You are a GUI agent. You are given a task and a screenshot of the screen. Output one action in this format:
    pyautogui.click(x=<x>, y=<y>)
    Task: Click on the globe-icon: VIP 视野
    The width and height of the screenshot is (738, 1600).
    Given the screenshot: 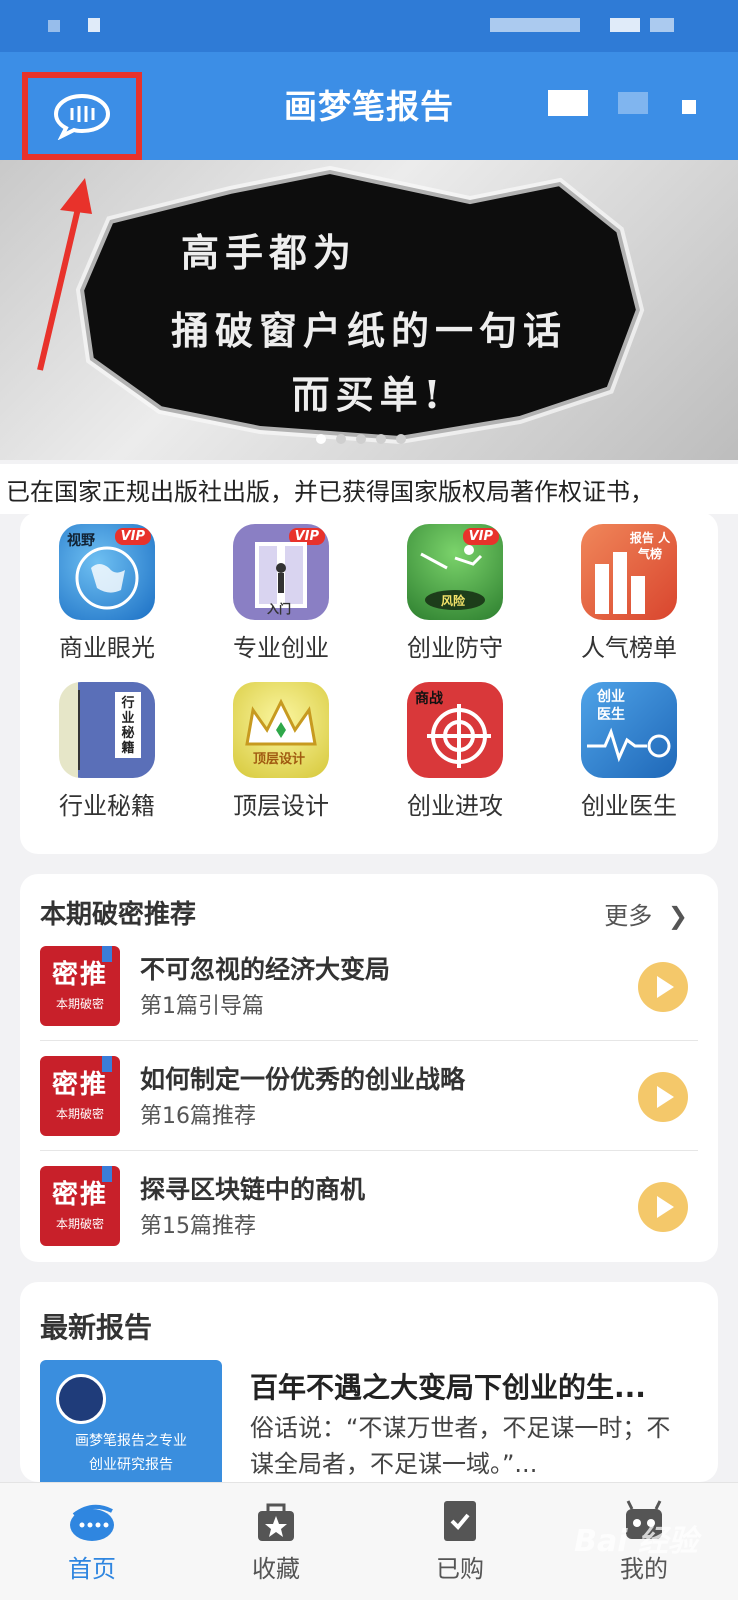 What is the action you would take?
    pyautogui.click(x=107, y=572)
    